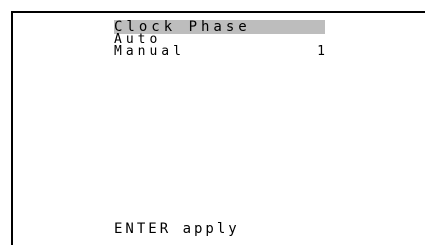 This screenshot has width=425, height=245. What do you see at coordinates (321, 51) in the screenshot?
I see `manual-value: 1` at bounding box center [321, 51].